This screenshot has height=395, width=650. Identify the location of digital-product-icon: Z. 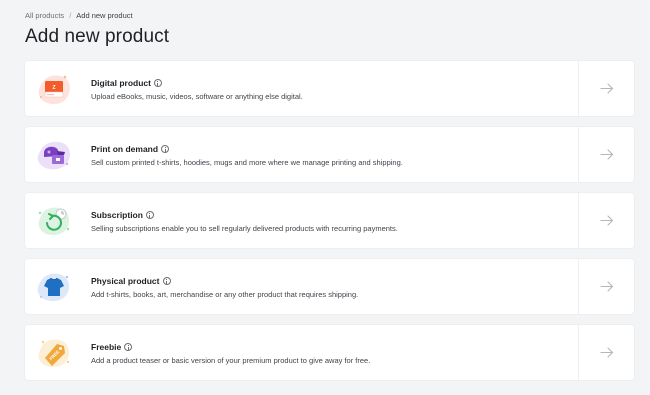
(54, 89).